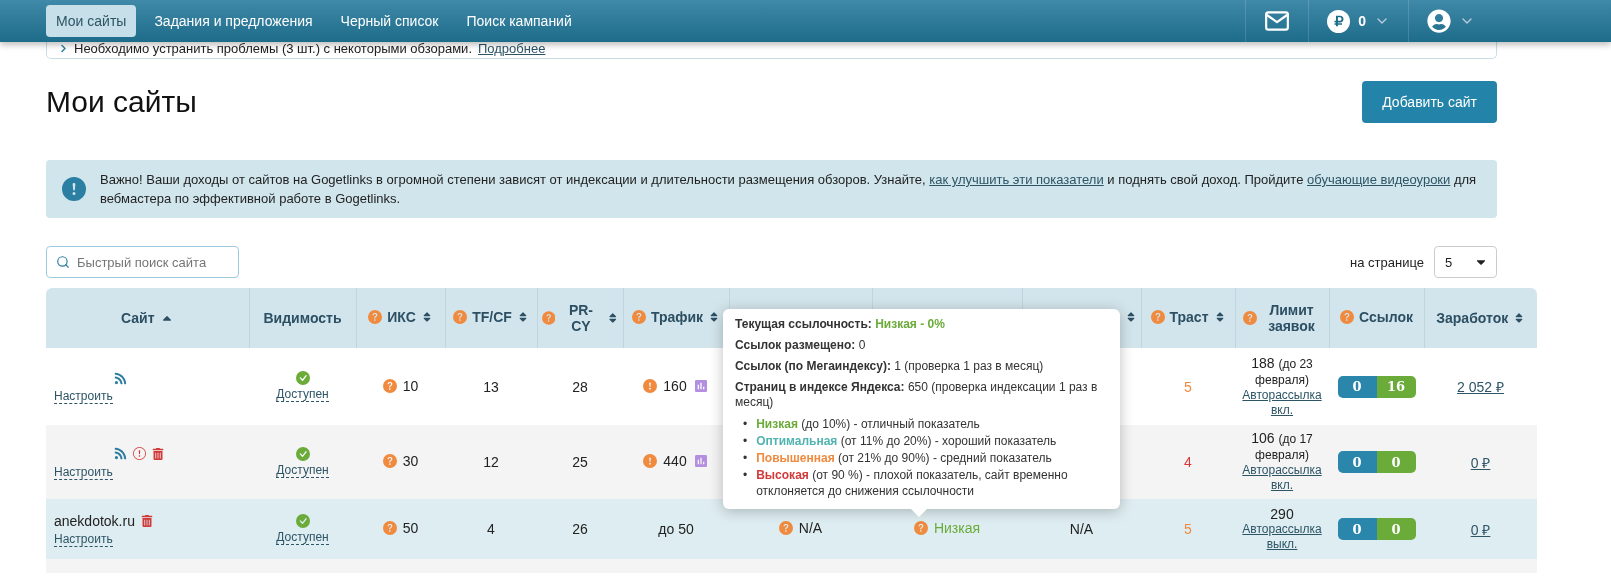 This screenshot has height=578, width=1611. Describe the element at coordinates (121, 102) in the screenshot. I see `page-title: Мои сайты` at that location.